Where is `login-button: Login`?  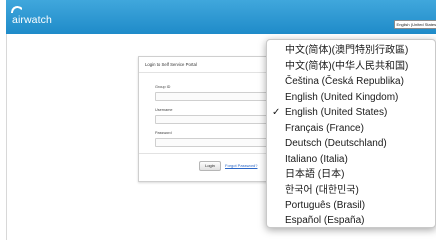 login-button: Login is located at coordinates (210, 166).